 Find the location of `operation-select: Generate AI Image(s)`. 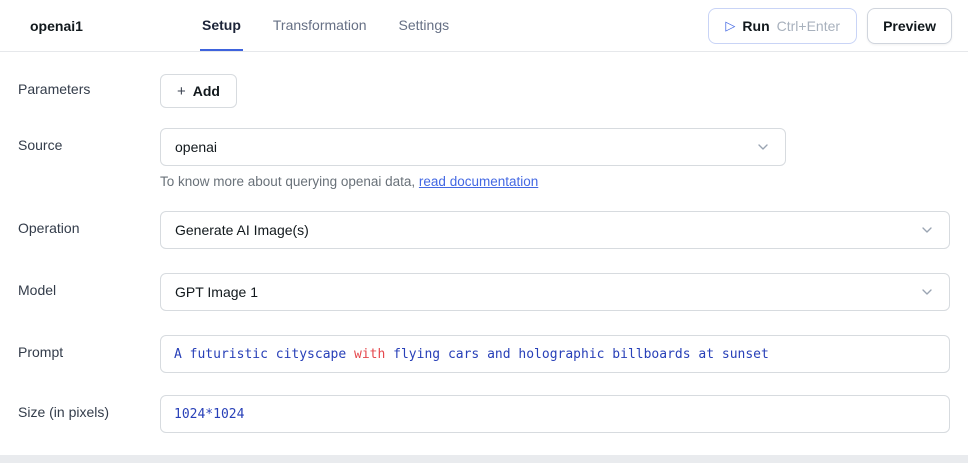

operation-select: Generate AI Image(s) is located at coordinates (555, 230).